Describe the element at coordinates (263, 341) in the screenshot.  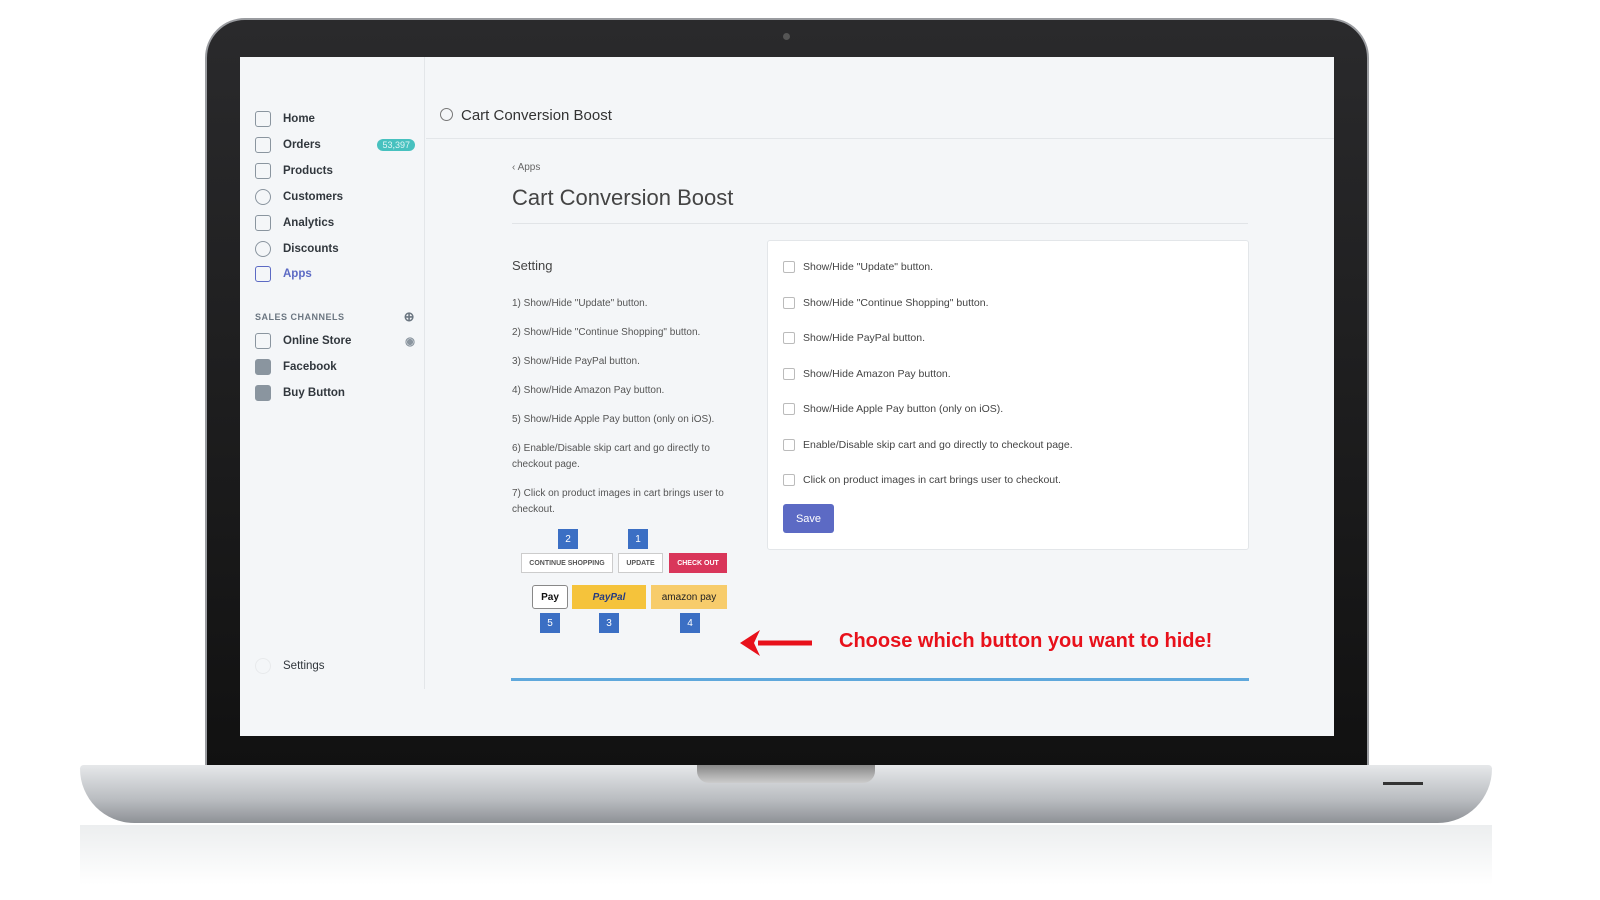
I see `store-icon` at that location.